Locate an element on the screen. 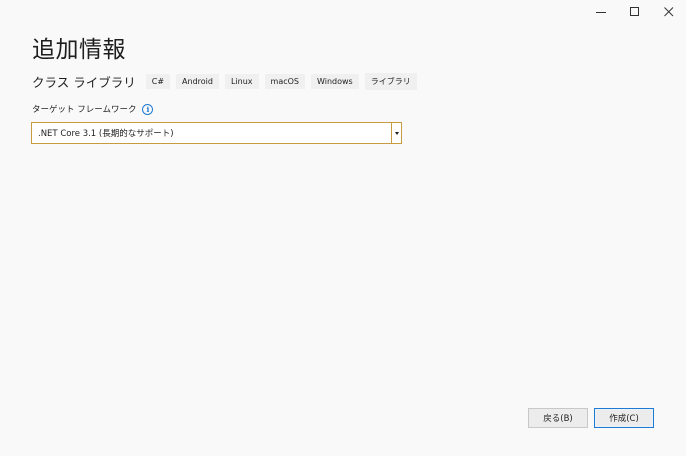 The height and width of the screenshot is (456, 686). tag-linux: Linux is located at coordinates (241, 81).